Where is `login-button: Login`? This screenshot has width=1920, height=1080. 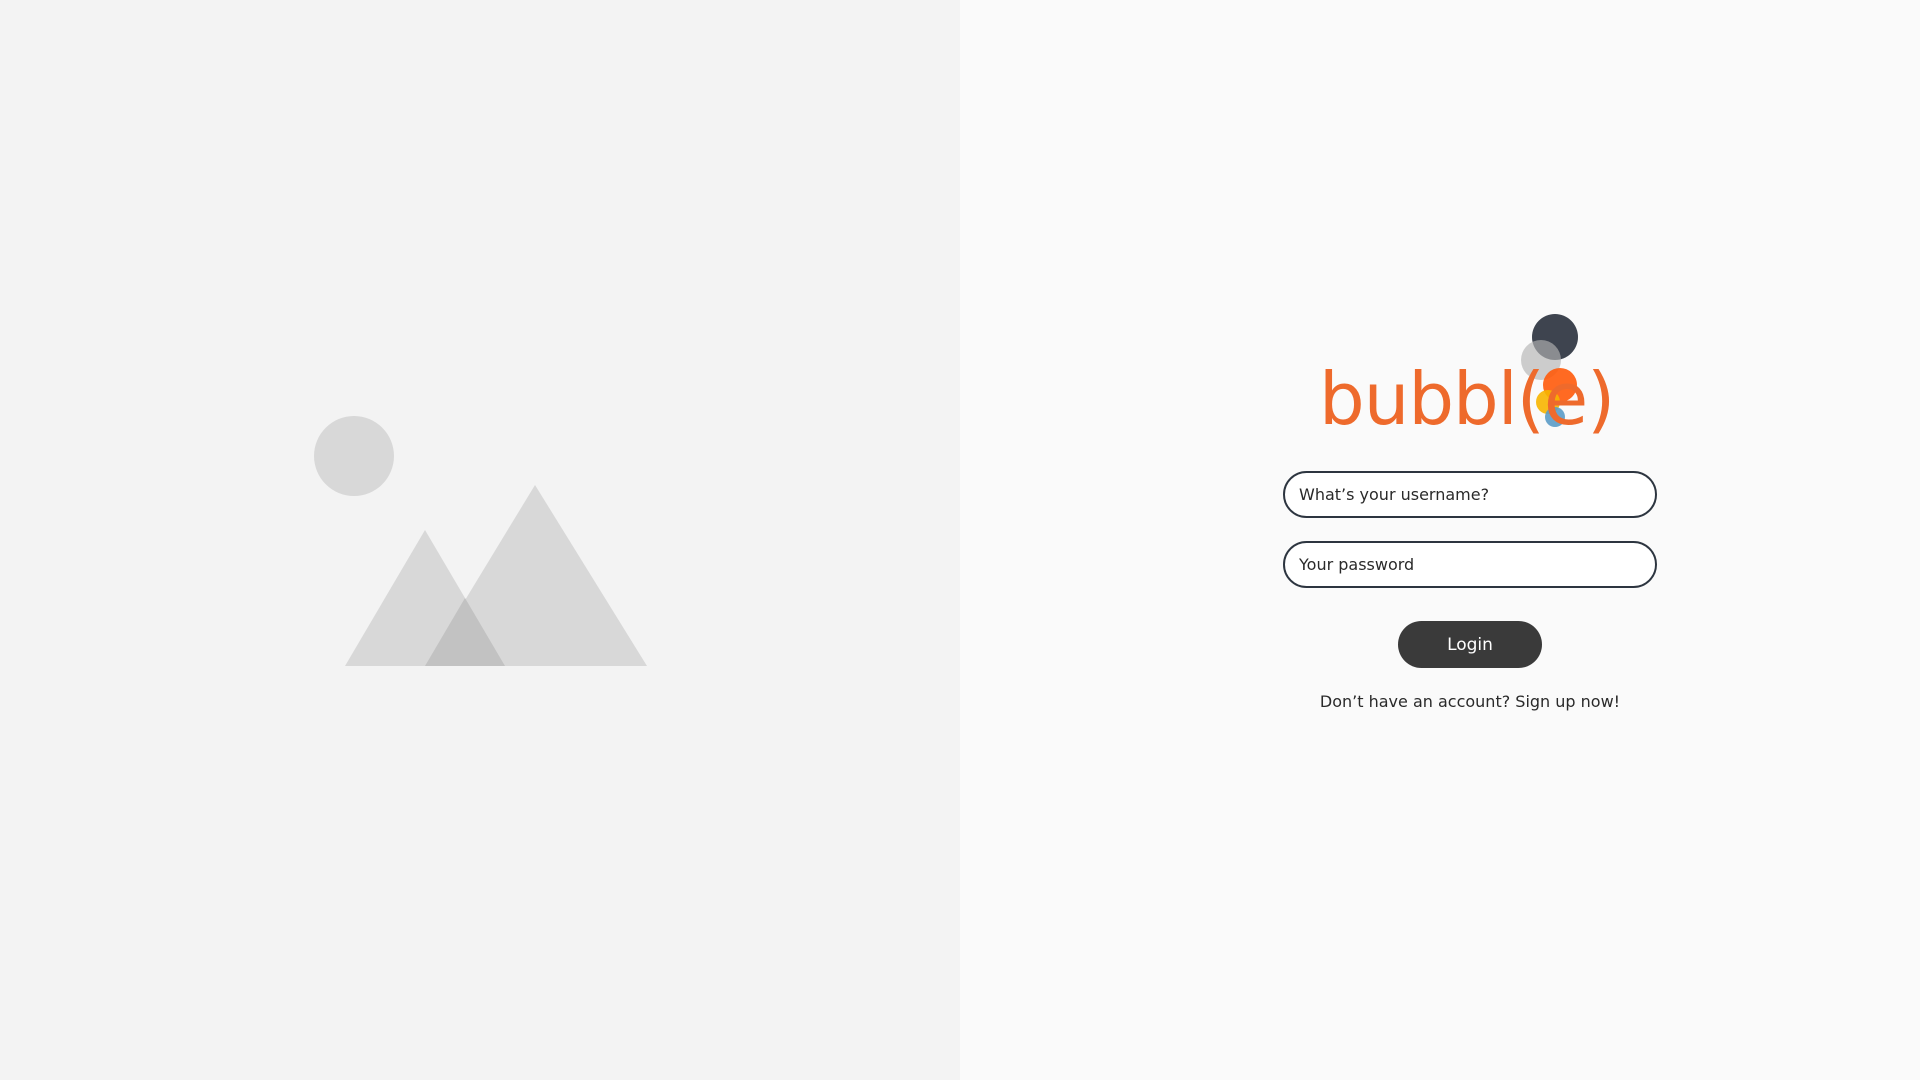 login-button: Login is located at coordinates (1470, 644).